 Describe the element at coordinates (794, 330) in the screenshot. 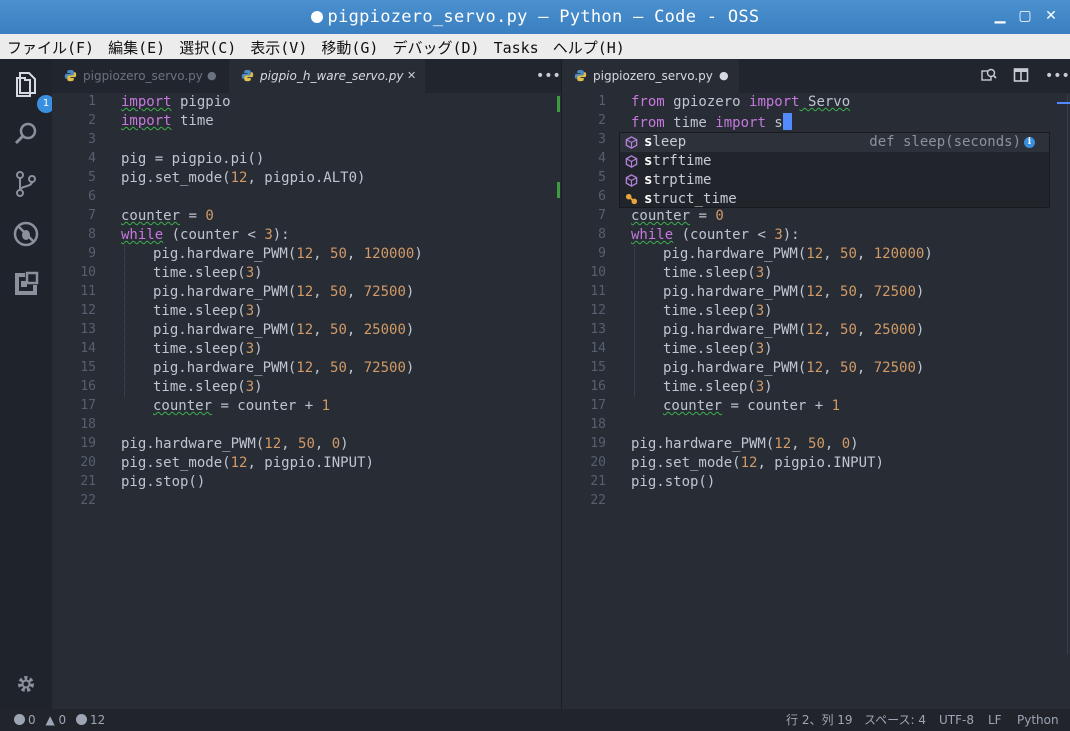

I see `code-line: pig.hardware_PWM(12, 50, 25000)` at that location.